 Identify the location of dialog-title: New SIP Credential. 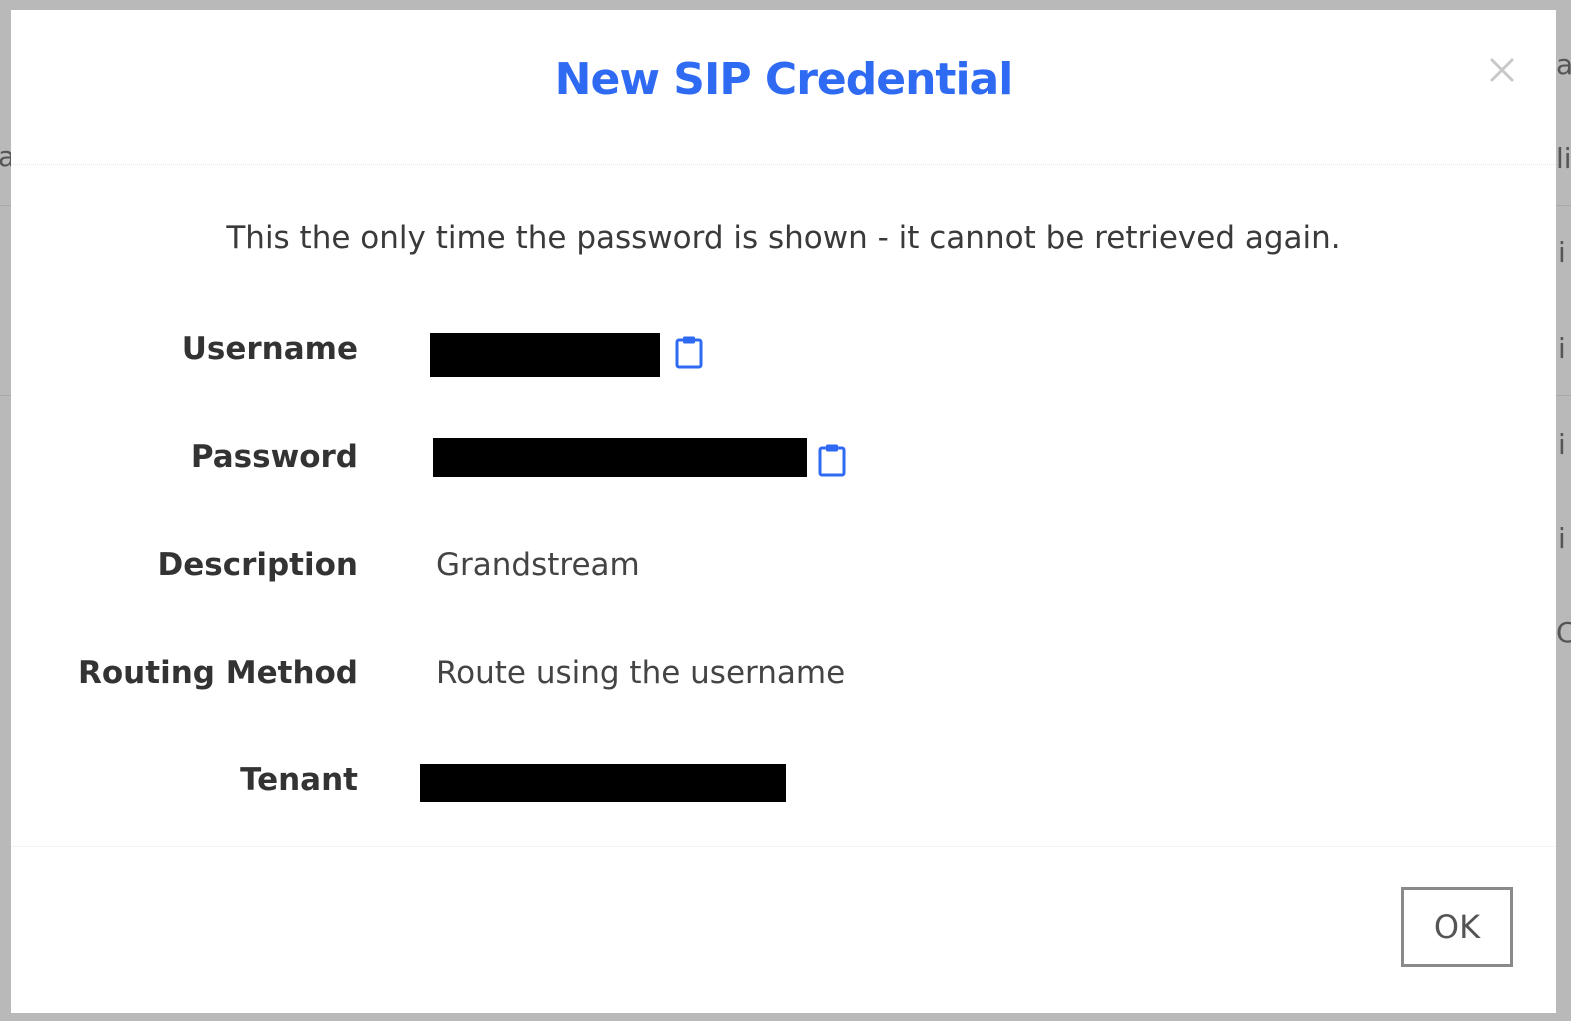
(784, 79).